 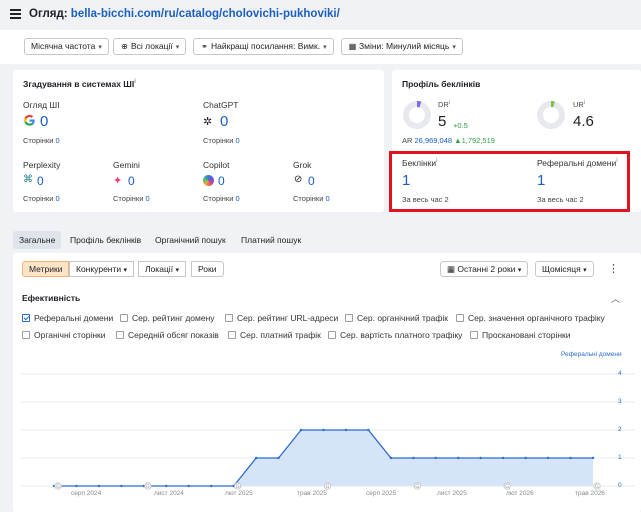 What do you see at coordinates (434, 140) in the screenshot?
I see `ar-value: 26,969,048` at bounding box center [434, 140].